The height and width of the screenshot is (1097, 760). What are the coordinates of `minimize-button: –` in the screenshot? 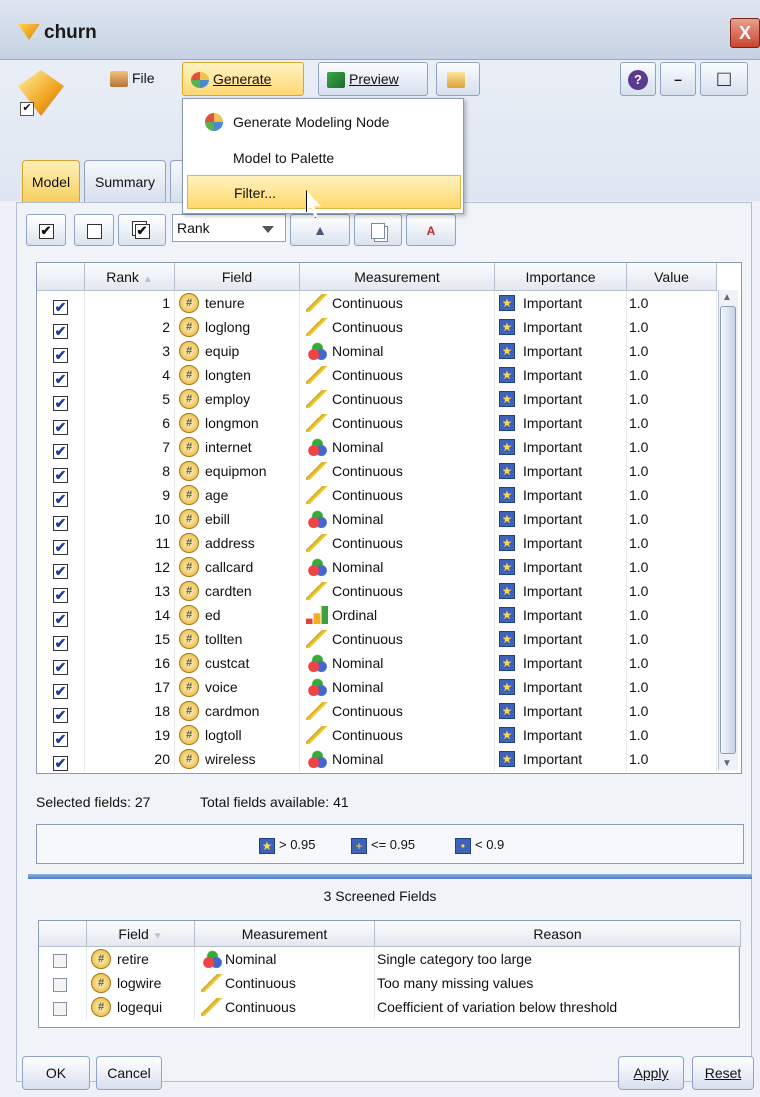 It's located at (678, 79).